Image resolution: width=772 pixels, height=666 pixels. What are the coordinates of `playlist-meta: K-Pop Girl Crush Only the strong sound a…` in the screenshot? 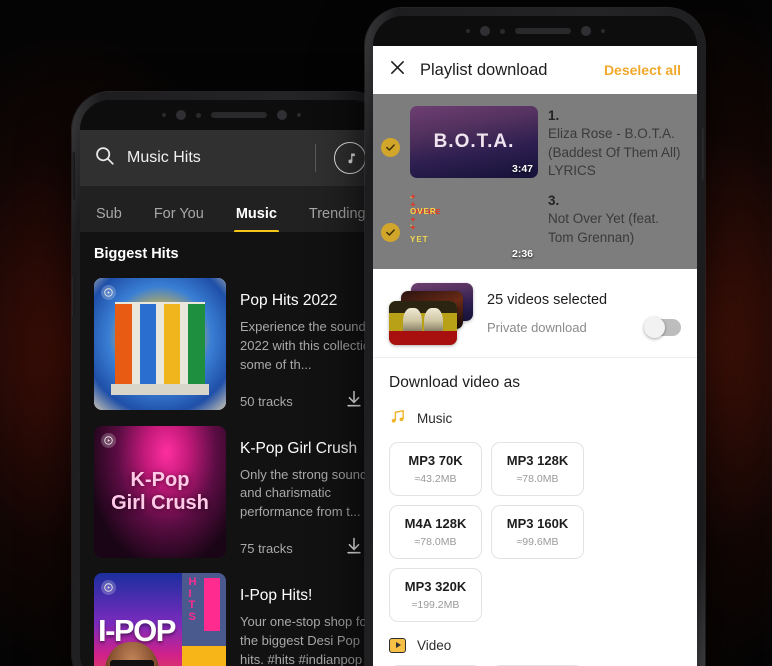 It's located at (311, 494).